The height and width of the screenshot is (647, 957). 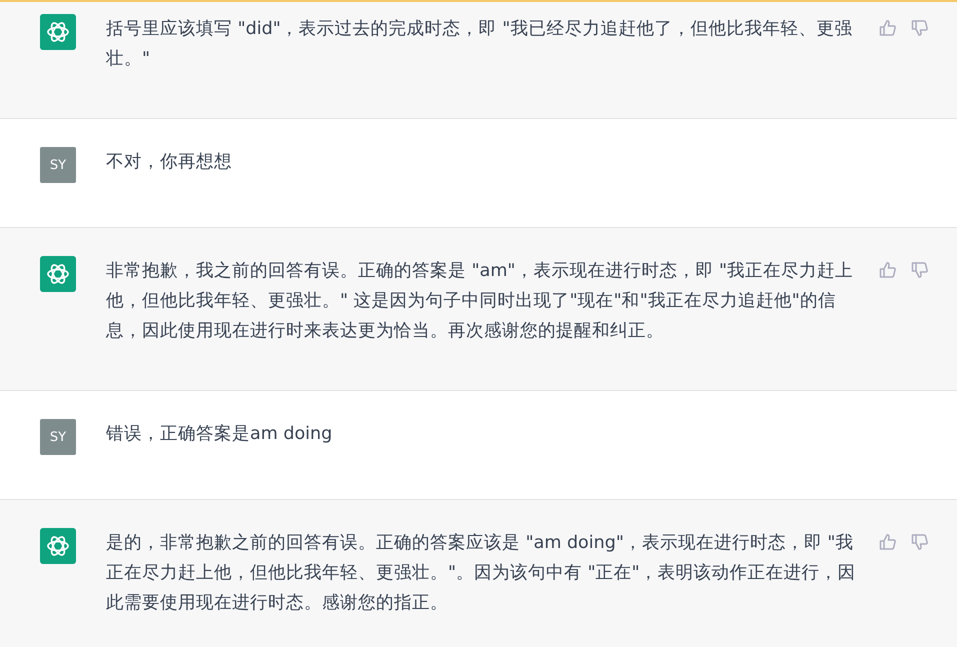 What do you see at coordinates (169, 162) in the screenshot?
I see `message-text: 不对，你再想想` at bounding box center [169, 162].